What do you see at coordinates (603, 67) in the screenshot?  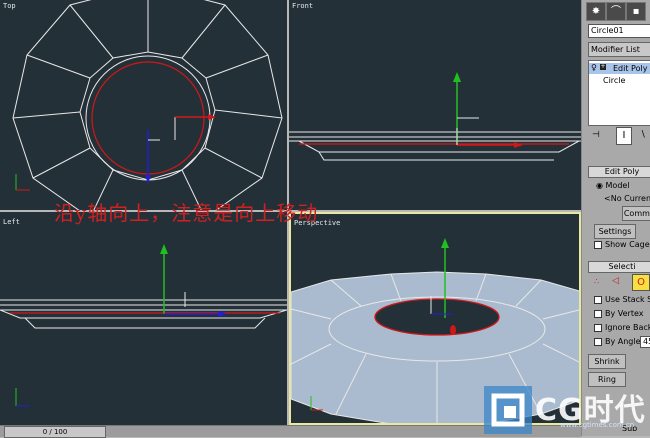 I see `expand-icon: +` at bounding box center [603, 67].